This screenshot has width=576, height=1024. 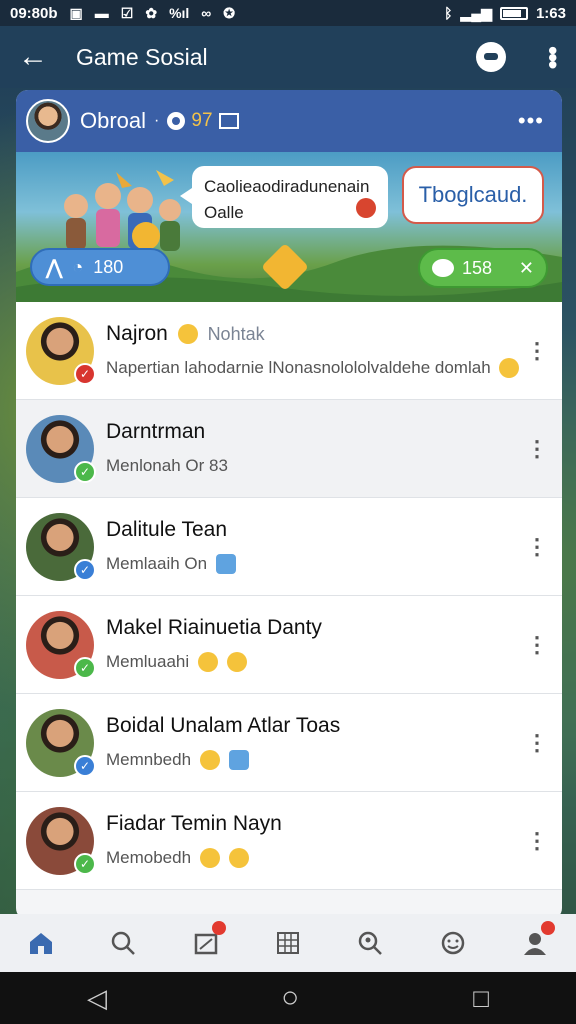 I want to click on list-item: ✓ Makel Riainuetia Danty Memluaahi ⋮, so click(x=289, y=645).